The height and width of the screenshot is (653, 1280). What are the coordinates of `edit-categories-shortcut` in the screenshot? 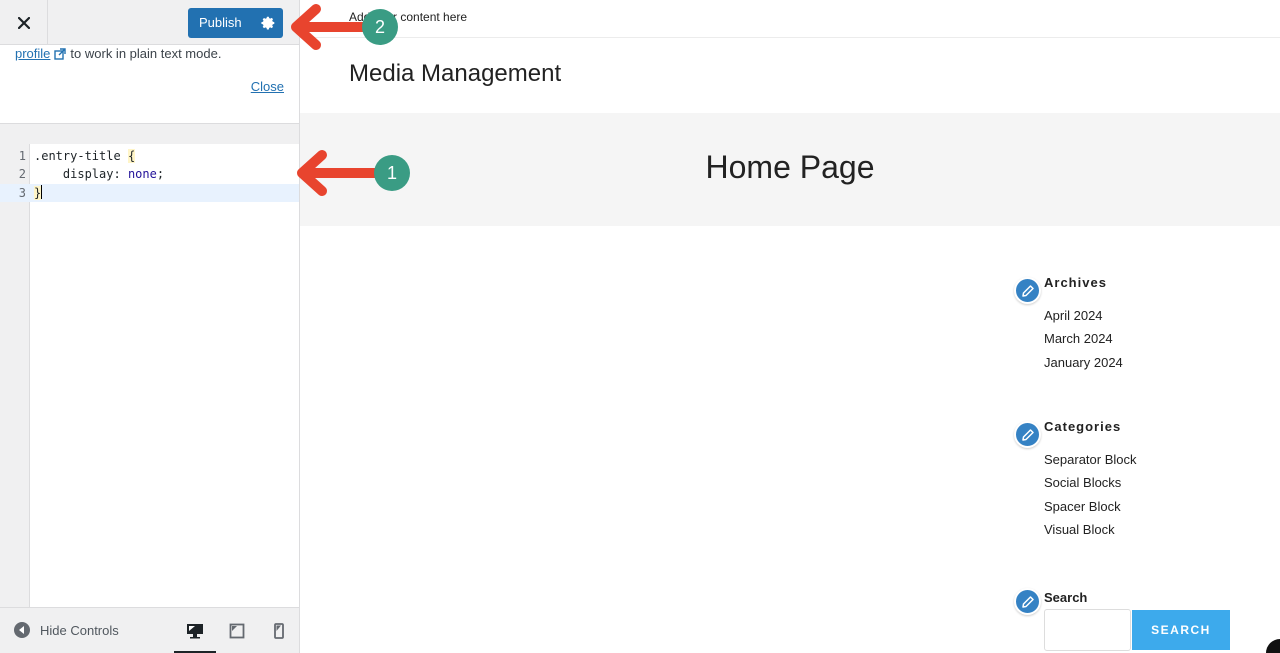 It's located at (1027, 434).